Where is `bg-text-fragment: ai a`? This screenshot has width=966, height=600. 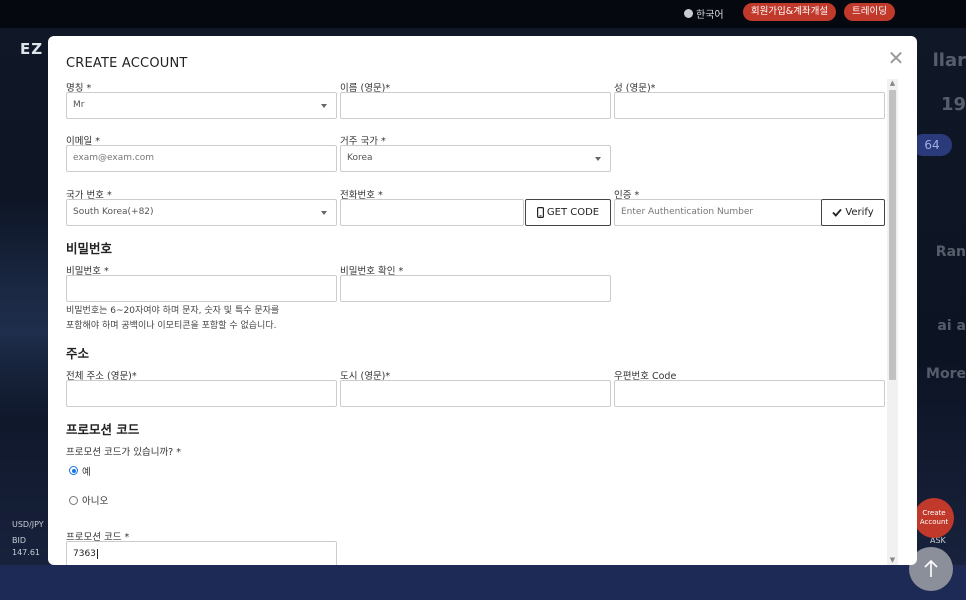 bg-text-fragment: ai a is located at coordinates (951, 326).